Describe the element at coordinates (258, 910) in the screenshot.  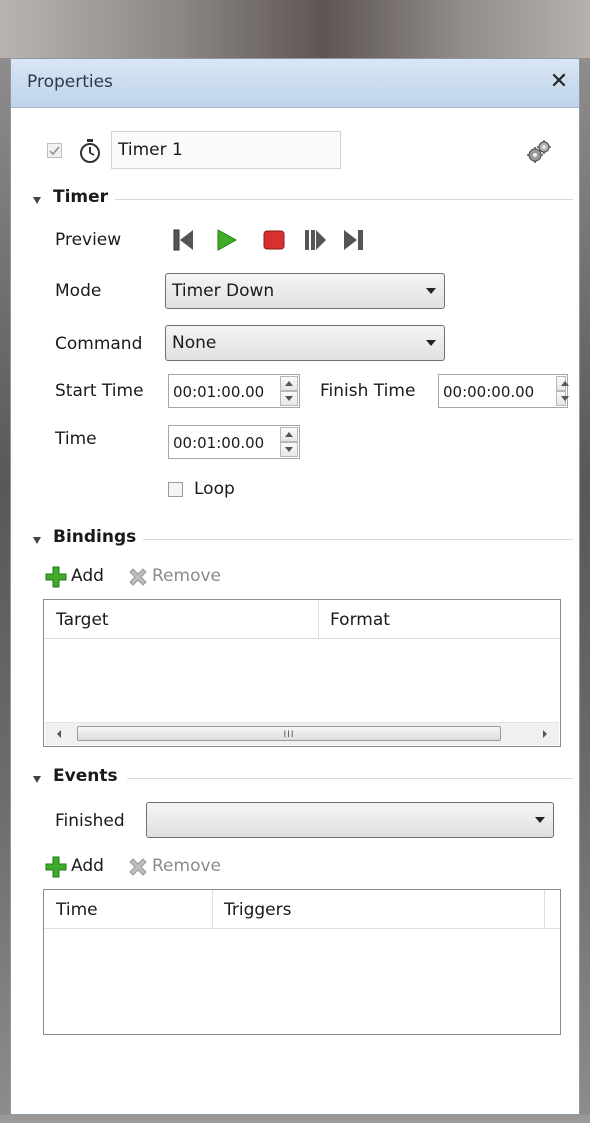
I see `column-header-triggers: Triggers` at that location.